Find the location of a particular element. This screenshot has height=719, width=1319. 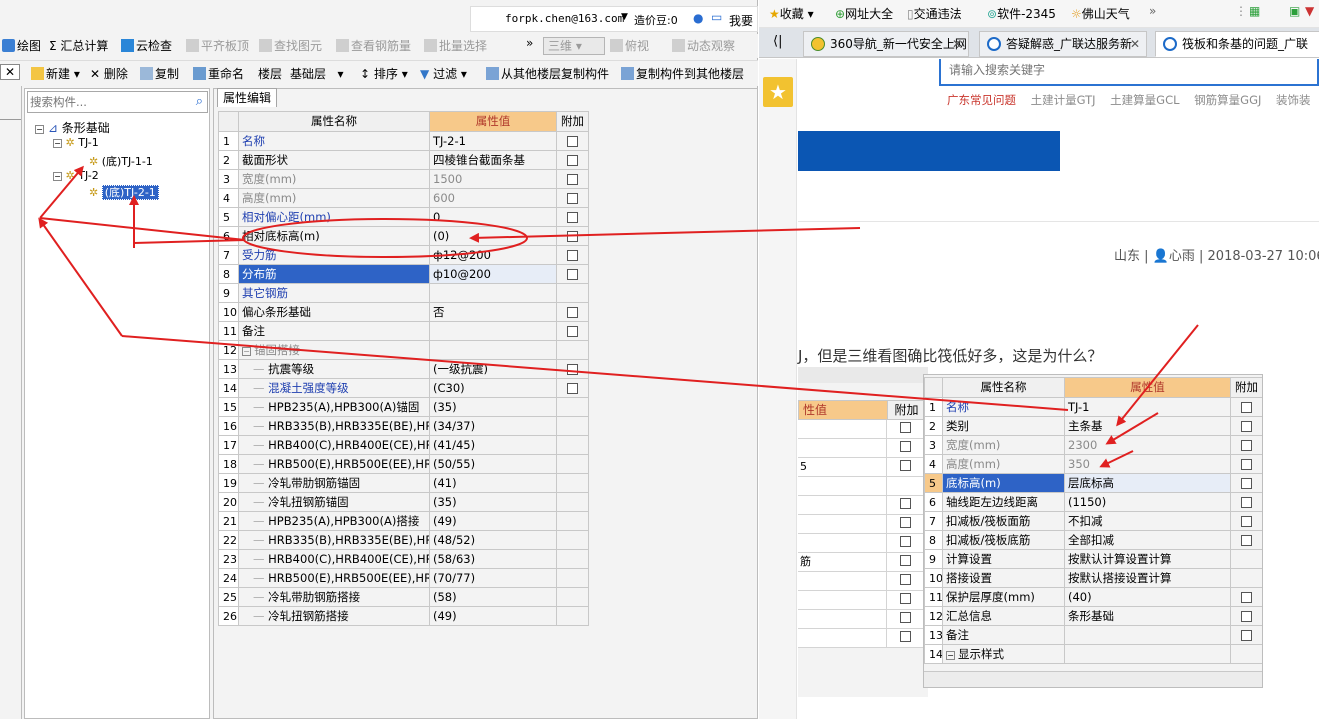

inner-property-value: 350 is located at coordinates (1147, 464).